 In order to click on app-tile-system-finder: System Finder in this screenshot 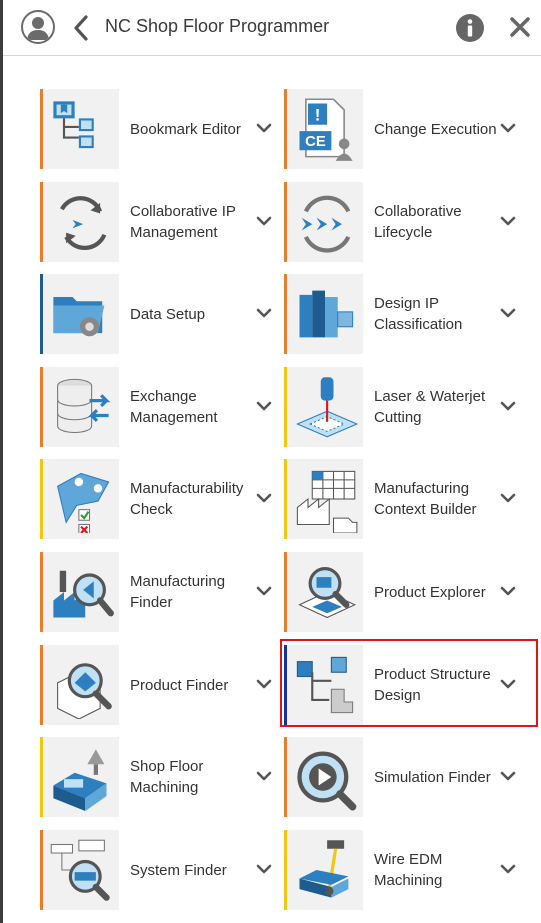, I will do `click(160, 870)`.